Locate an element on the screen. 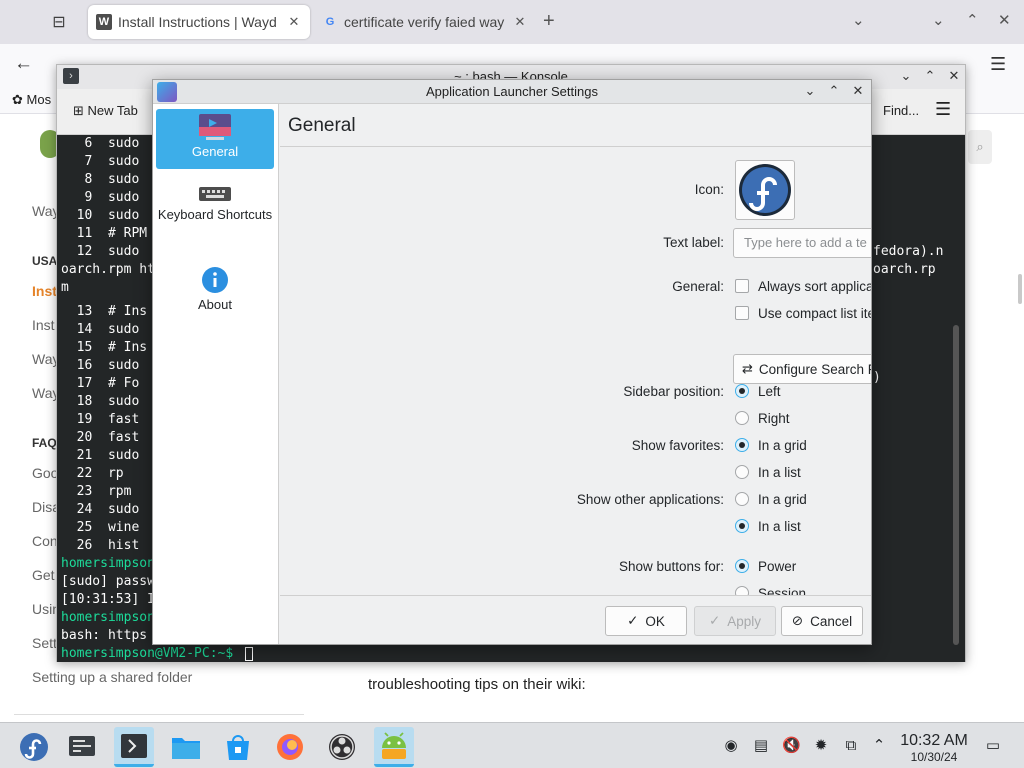  article-text: troubleshooting tips on their wiki: is located at coordinates (477, 684).